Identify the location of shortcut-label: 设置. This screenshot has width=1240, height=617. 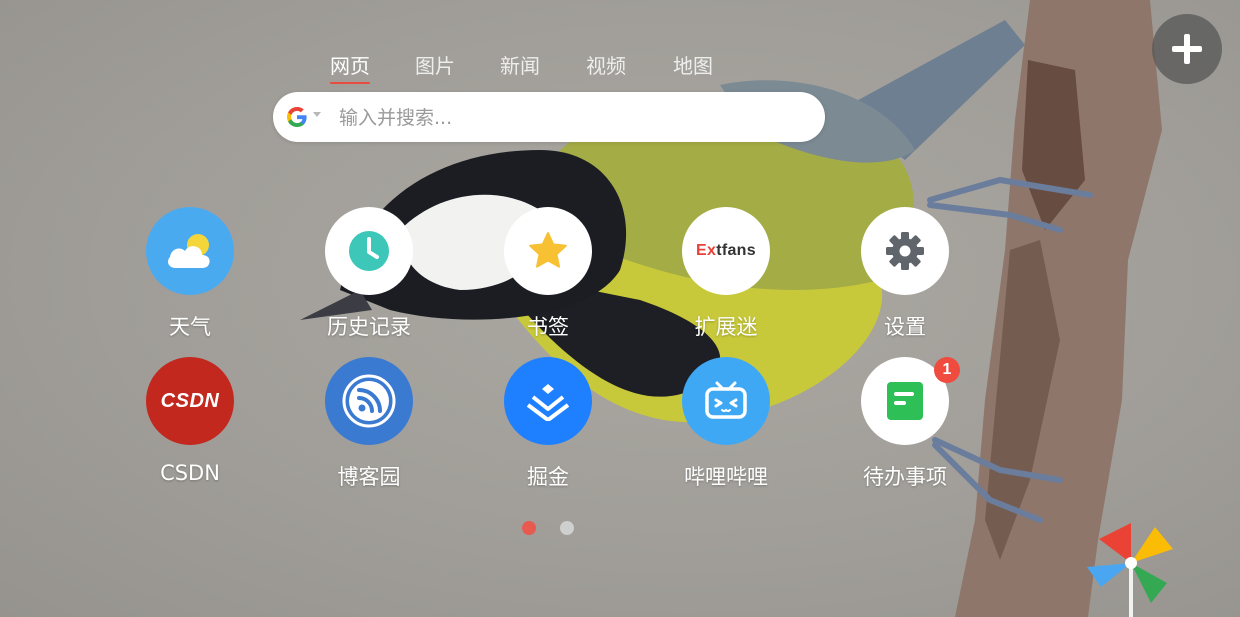
(905, 327).